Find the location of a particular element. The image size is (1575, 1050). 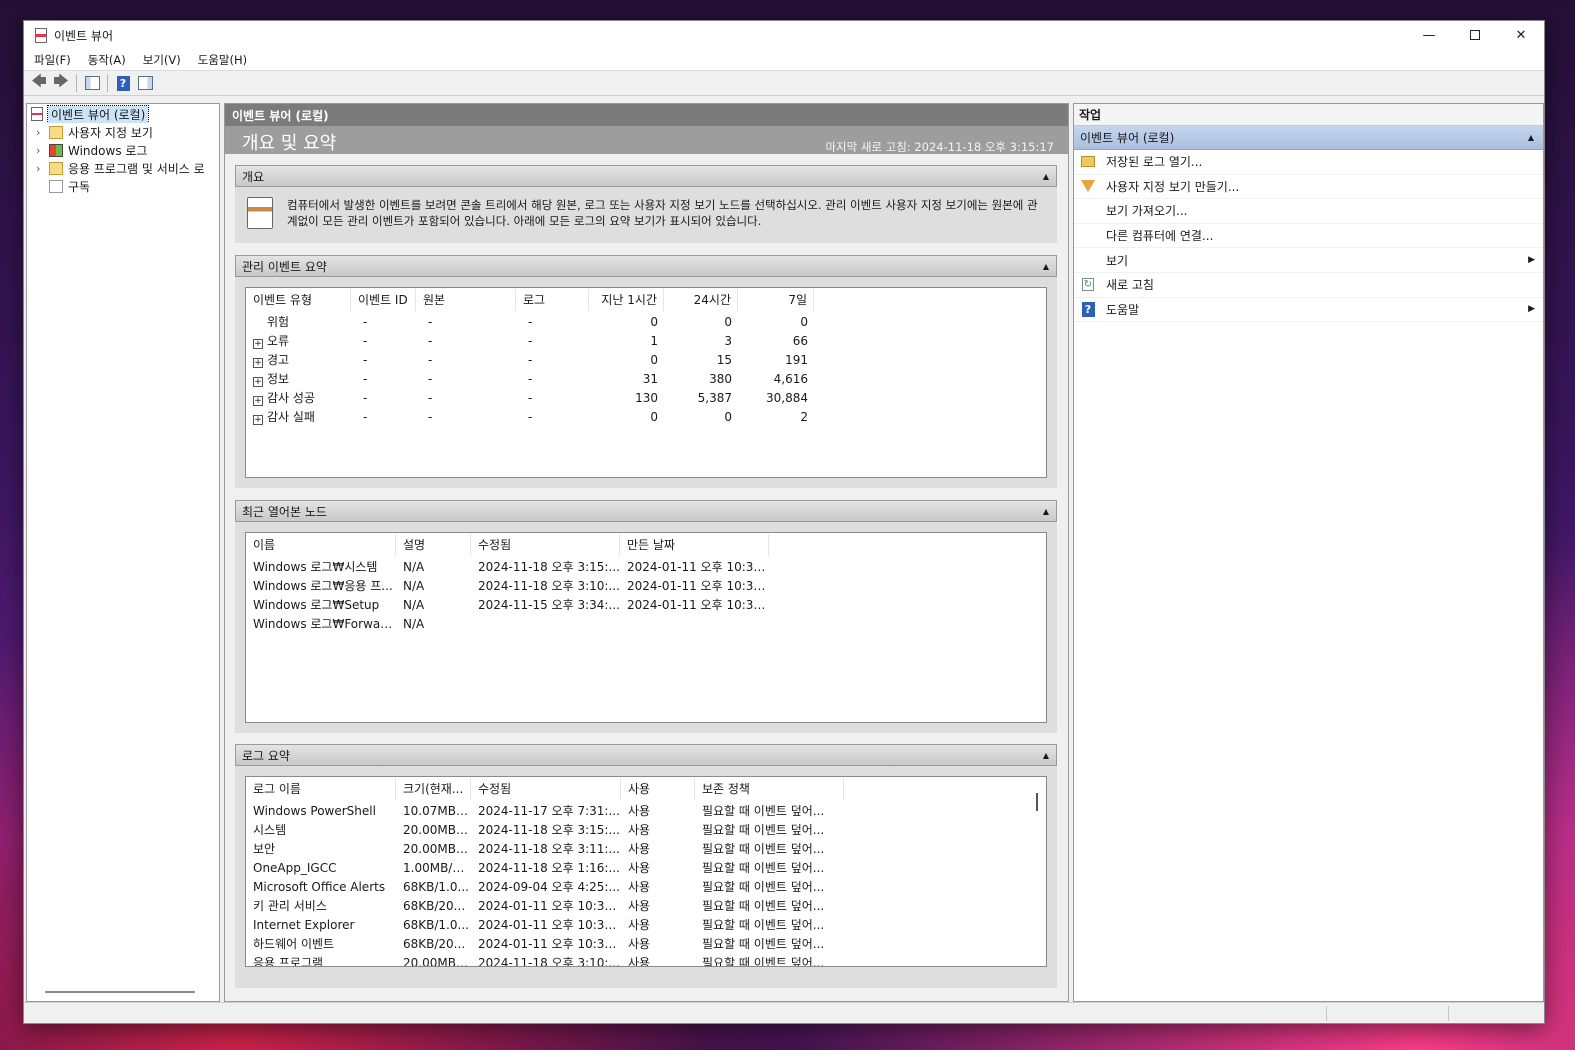

forward-button: 🡆 is located at coordinates (61, 82).